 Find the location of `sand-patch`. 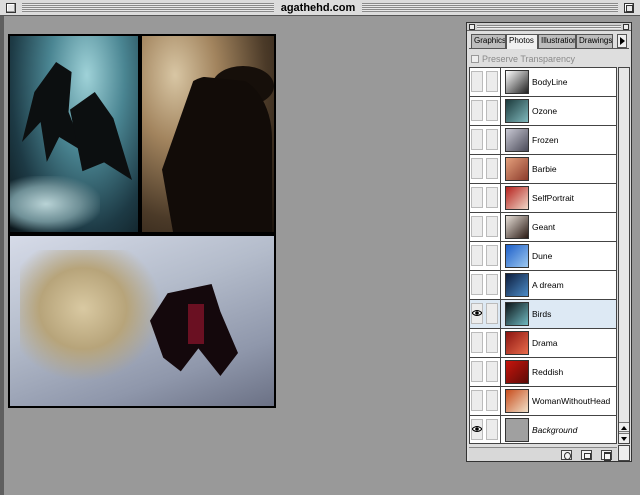

sand-patch is located at coordinates (90, 315).